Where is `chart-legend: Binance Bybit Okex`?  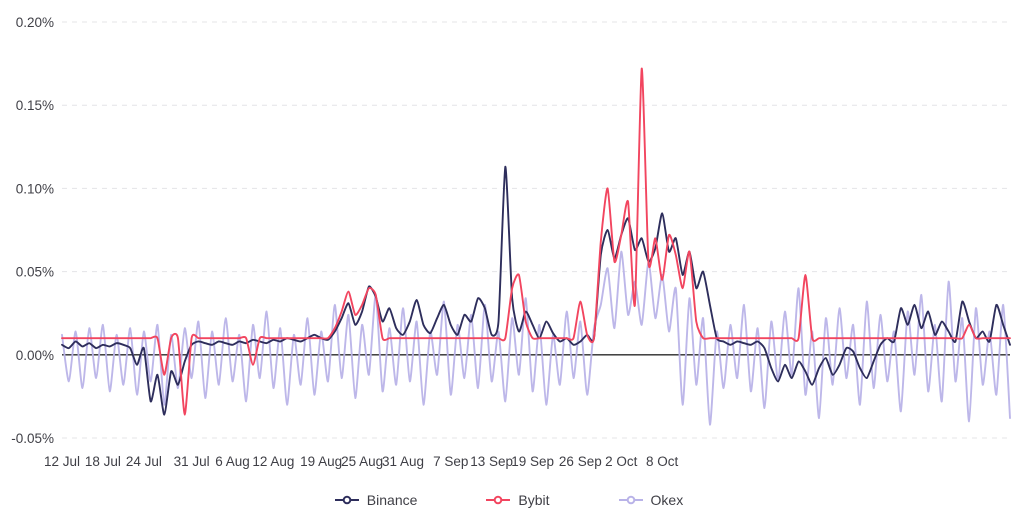
chart-legend: Binance Bybit Okex is located at coordinates (508, 500).